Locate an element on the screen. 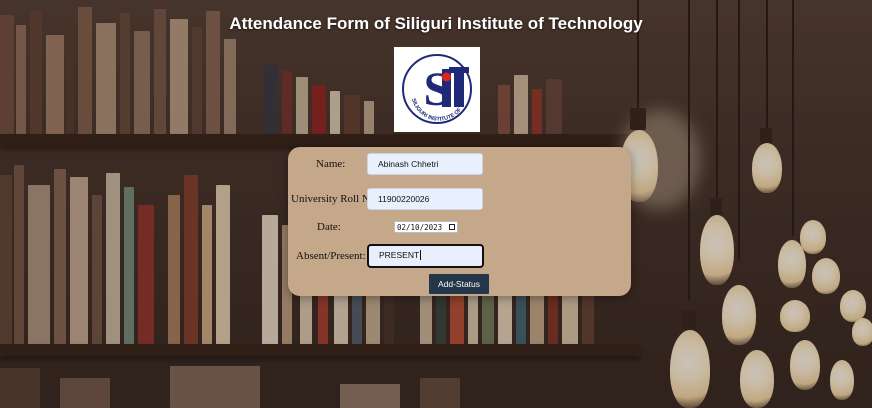  add-status-button: Add-Status is located at coordinates (459, 284).